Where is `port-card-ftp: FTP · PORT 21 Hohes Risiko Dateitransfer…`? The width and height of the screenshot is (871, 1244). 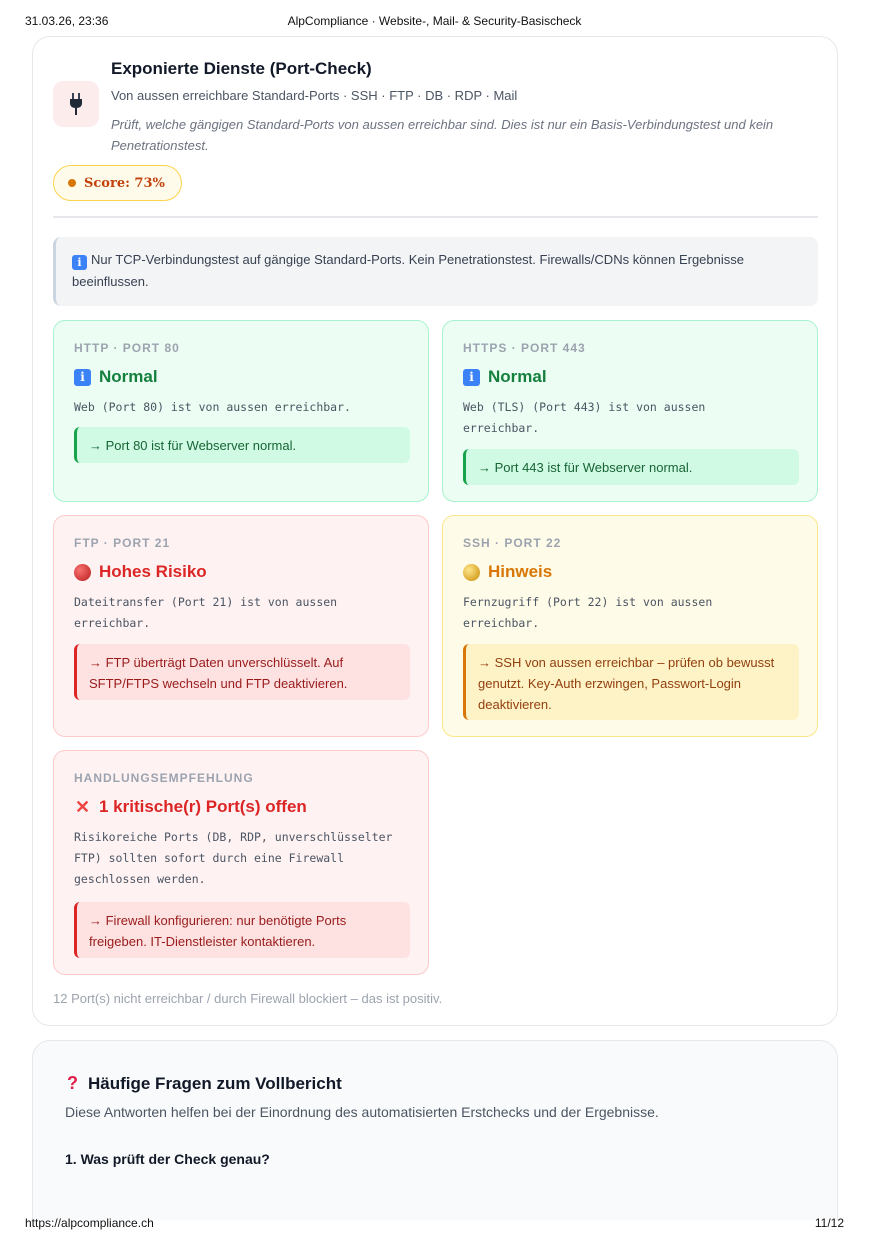 port-card-ftp: FTP · PORT 21 Hohes Risiko Dateitransfer… is located at coordinates (241, 626).